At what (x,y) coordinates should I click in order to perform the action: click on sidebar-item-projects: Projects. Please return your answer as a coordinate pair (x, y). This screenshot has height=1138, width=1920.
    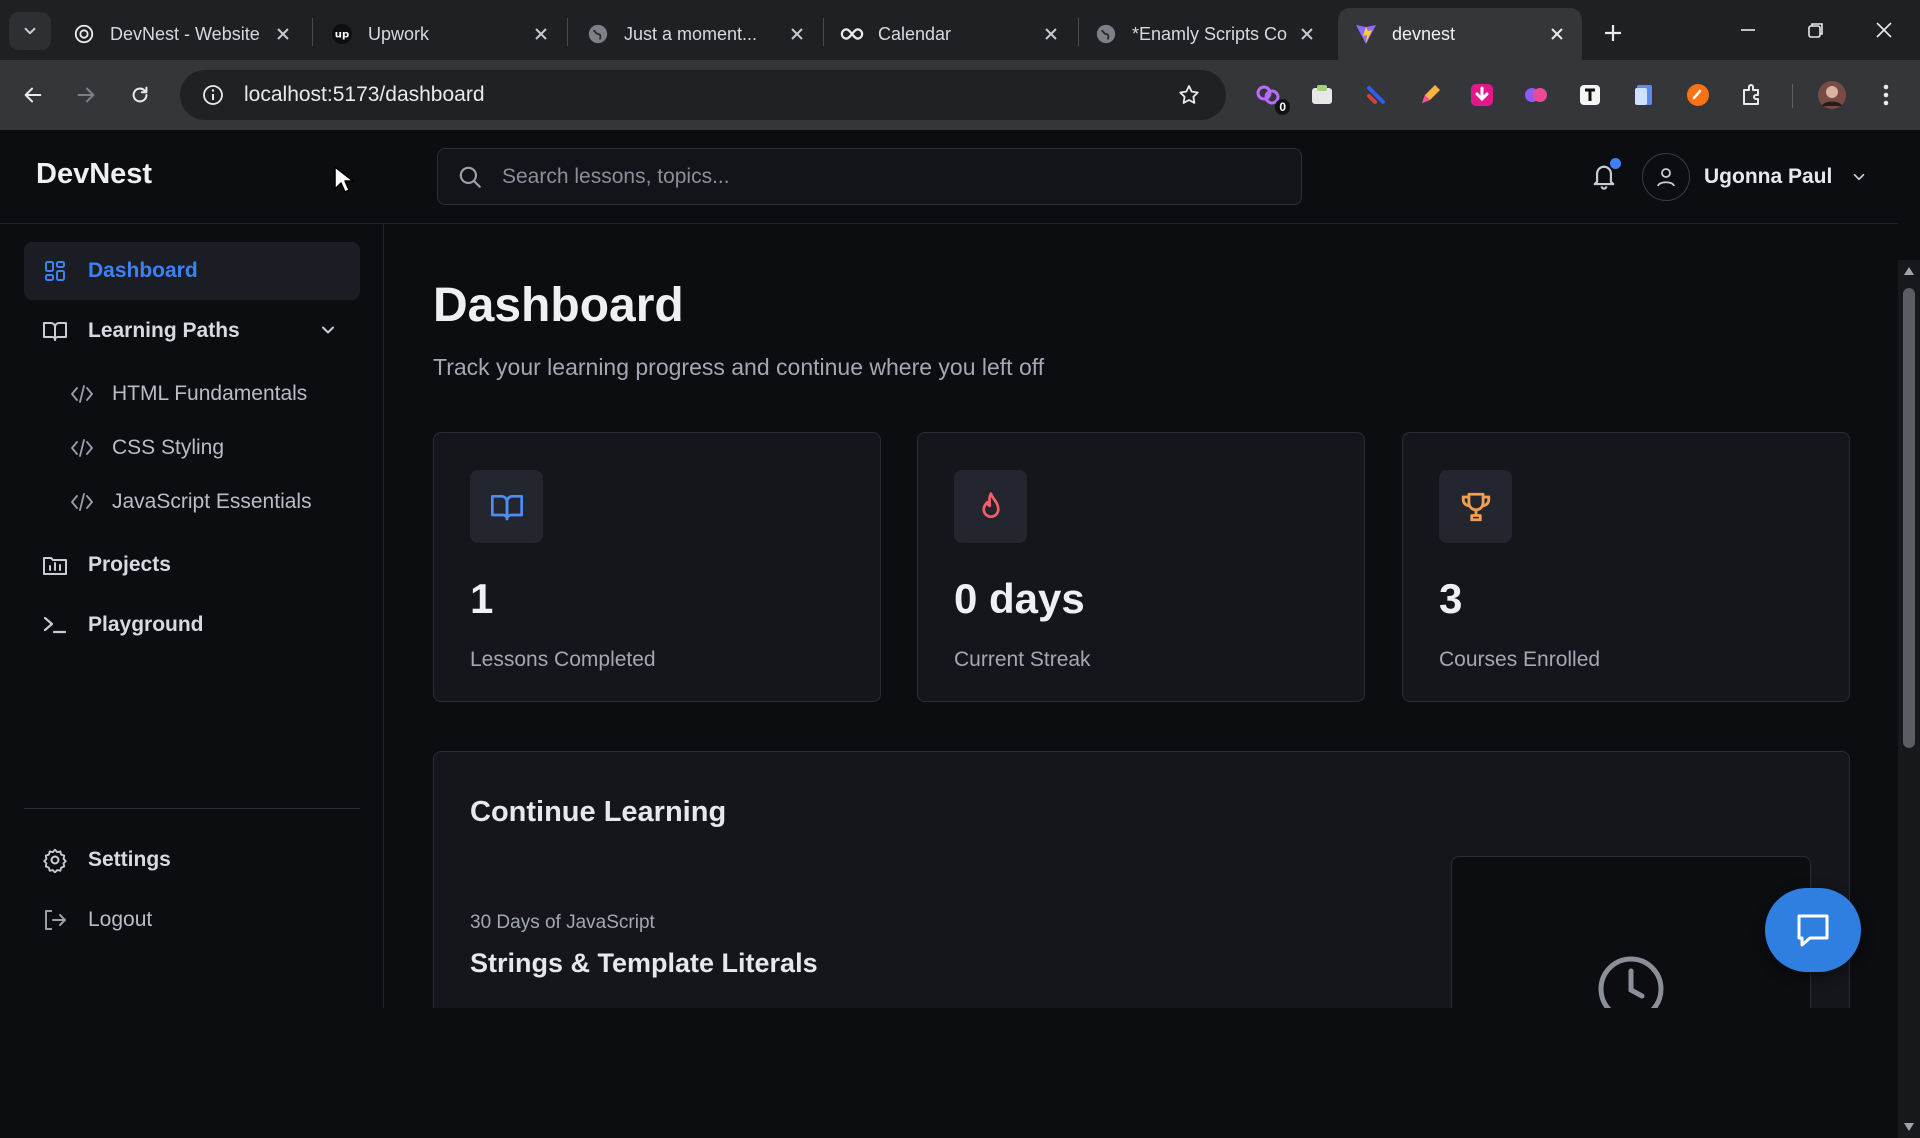
    Looking at the image, I should click on (192, 565).